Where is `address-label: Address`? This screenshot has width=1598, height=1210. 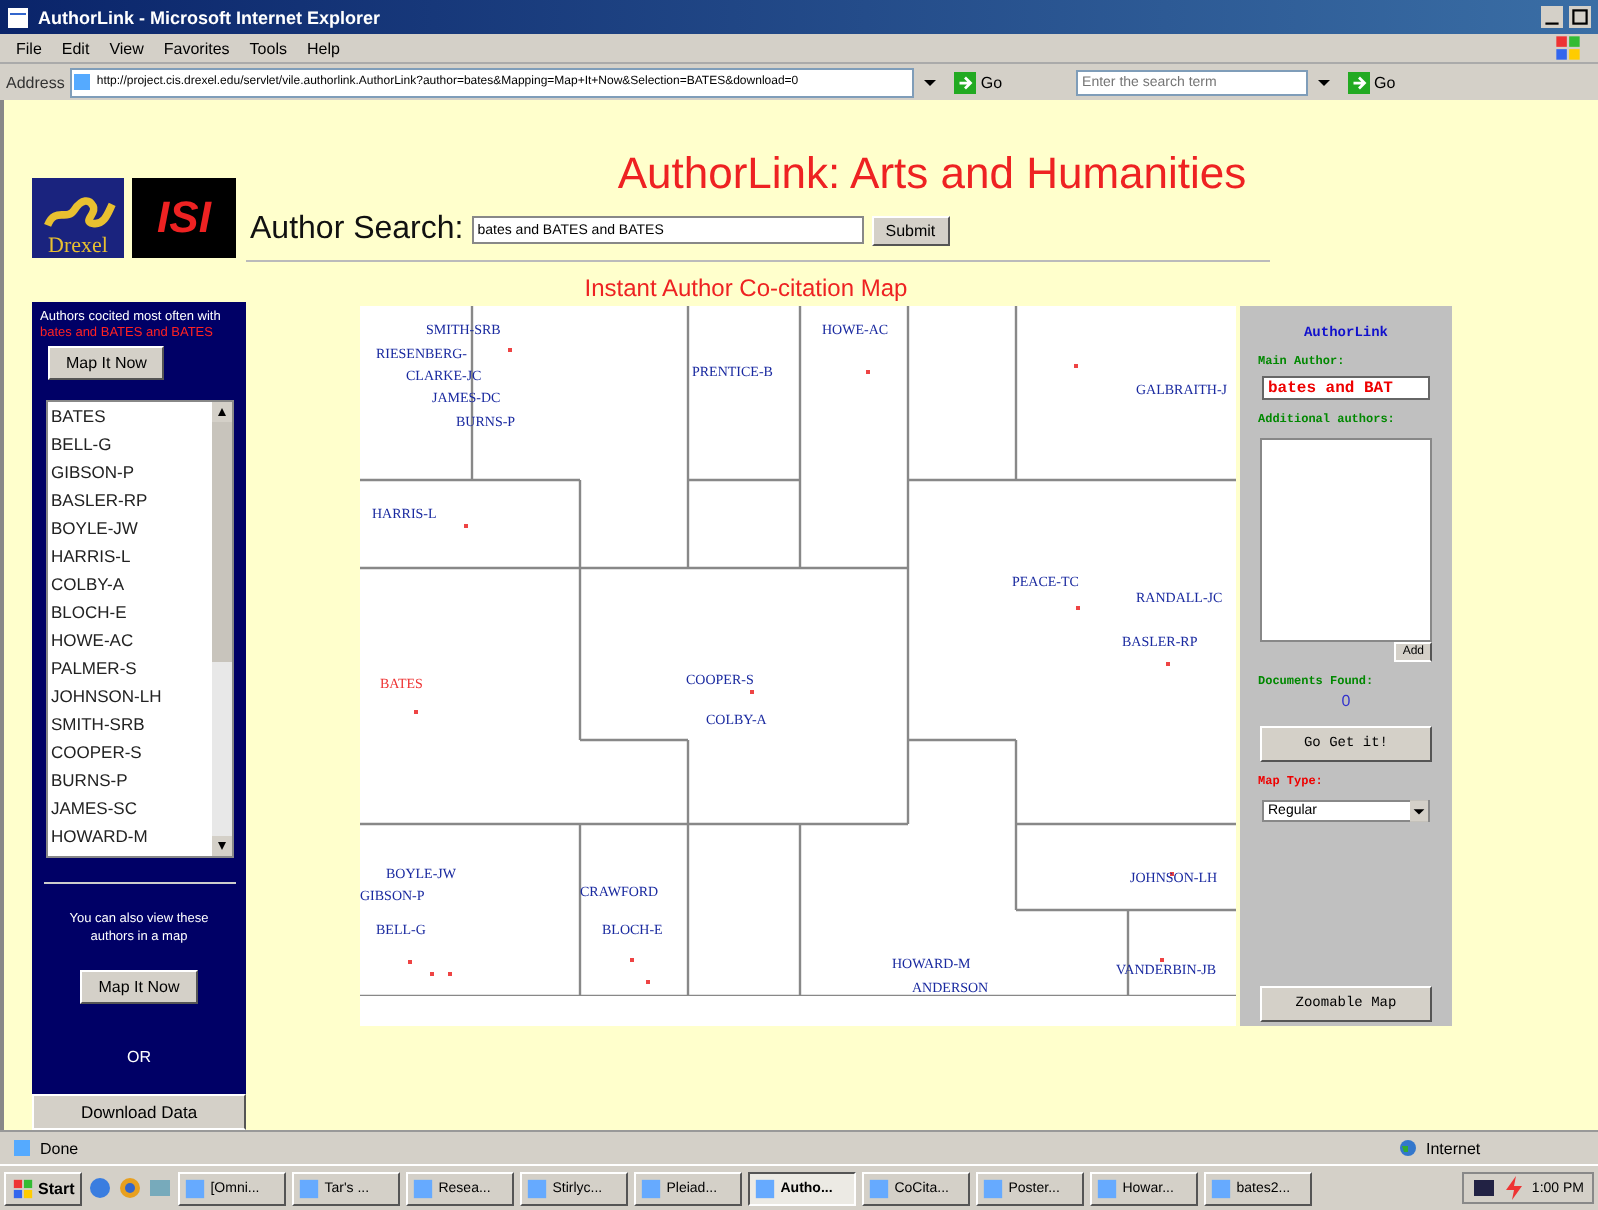 address-label: Address is located at coordinates (35, 82).